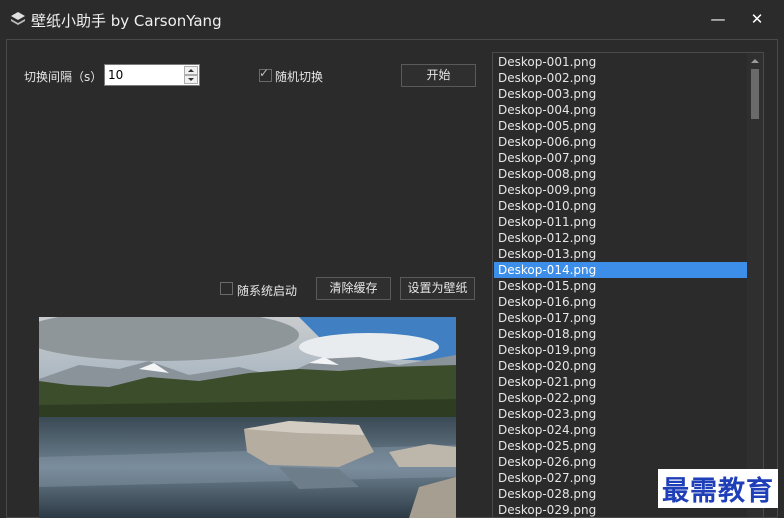 The image size is (784, 518). What do you see at coordinates (620, 398) in the screenshot?
I see `list-item: Deskop-022.png` at bounding box center [620, 398].